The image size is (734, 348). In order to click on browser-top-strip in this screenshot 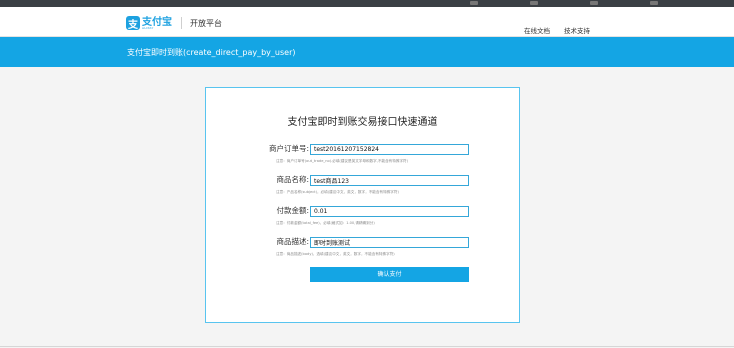, I will do `click(367, 3)`.